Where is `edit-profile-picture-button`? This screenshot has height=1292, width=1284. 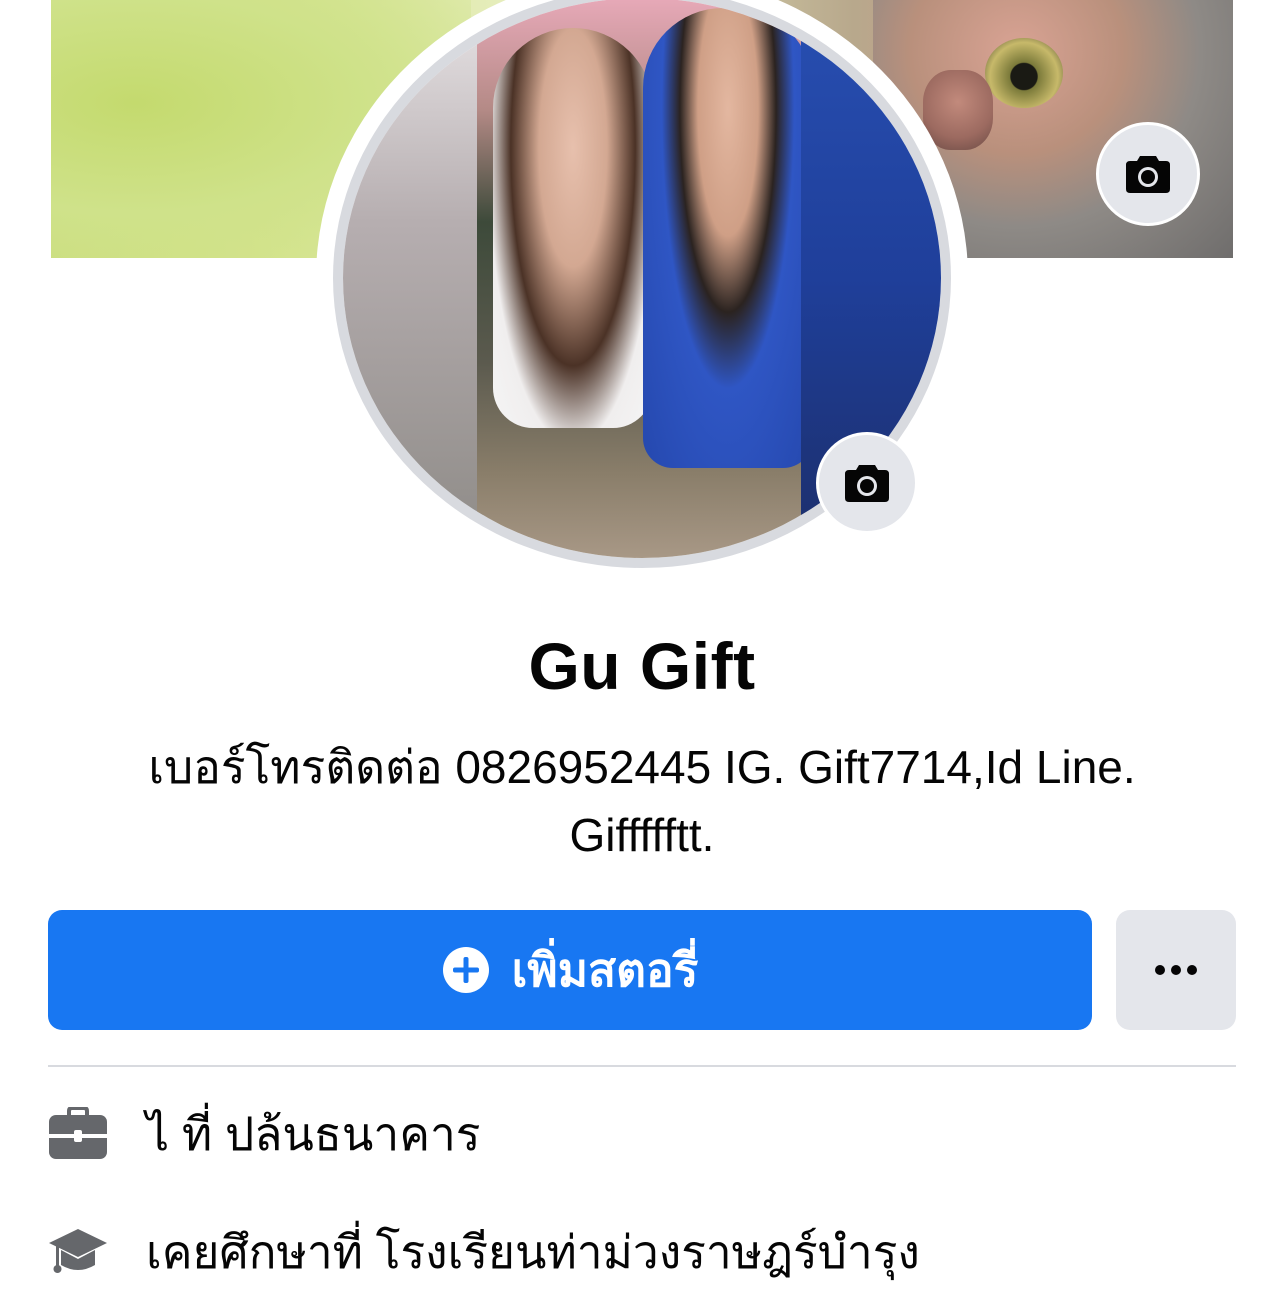
edit-profile-picture-button is located at coordinates (867, 483).